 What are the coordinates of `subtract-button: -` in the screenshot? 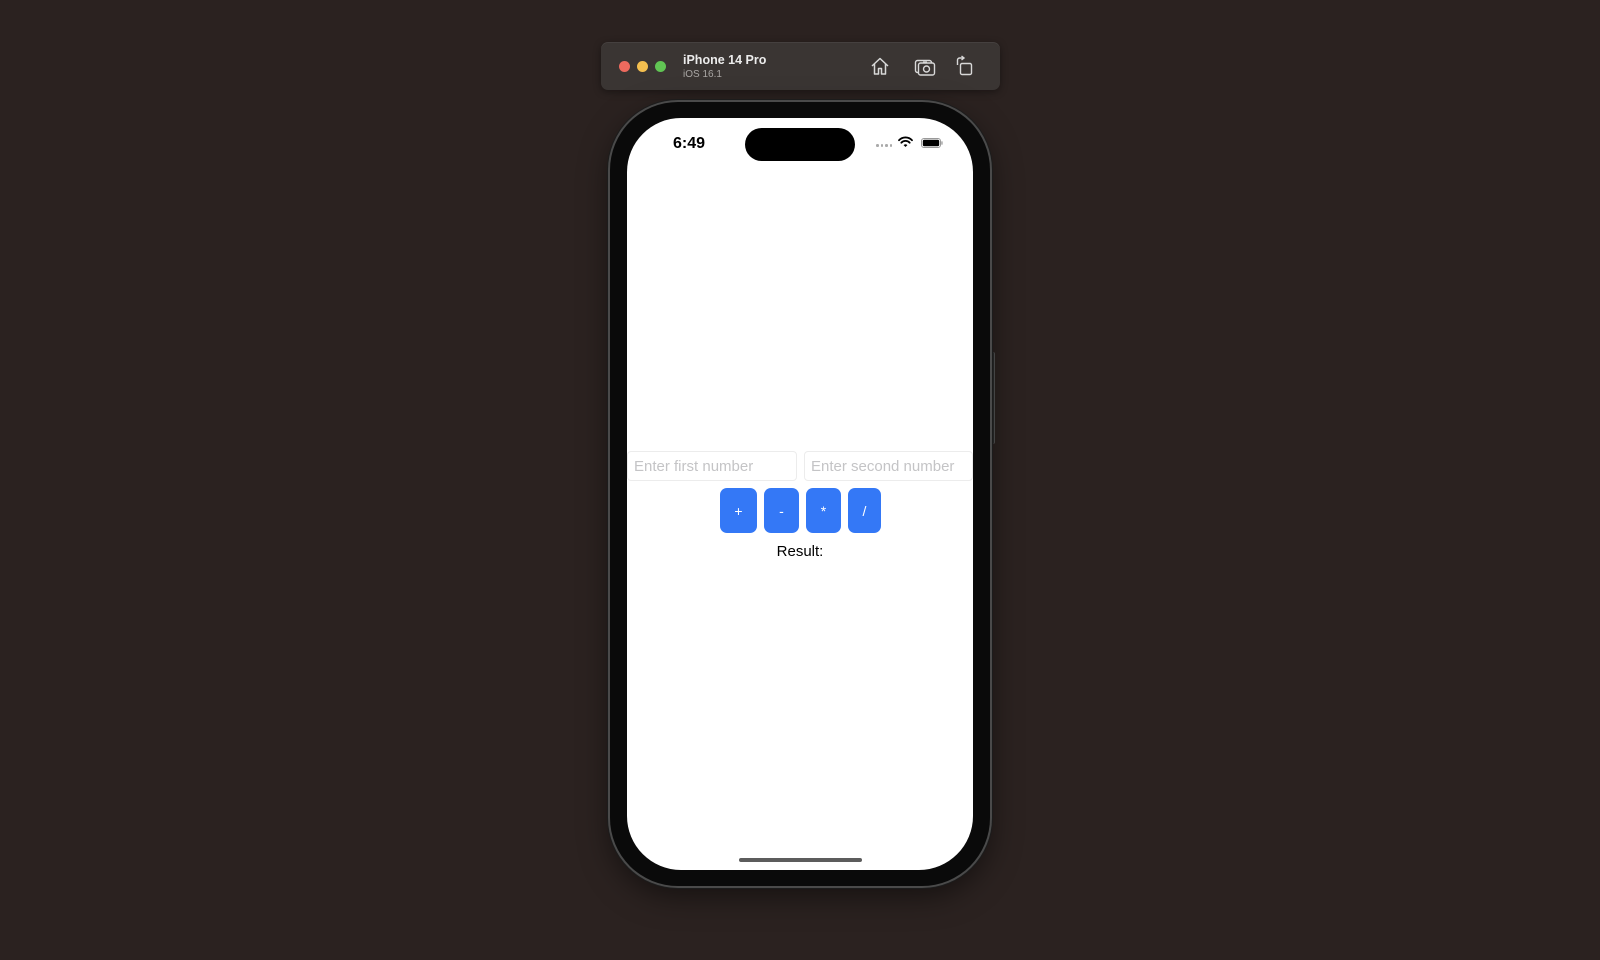 It's located at (781, 510).